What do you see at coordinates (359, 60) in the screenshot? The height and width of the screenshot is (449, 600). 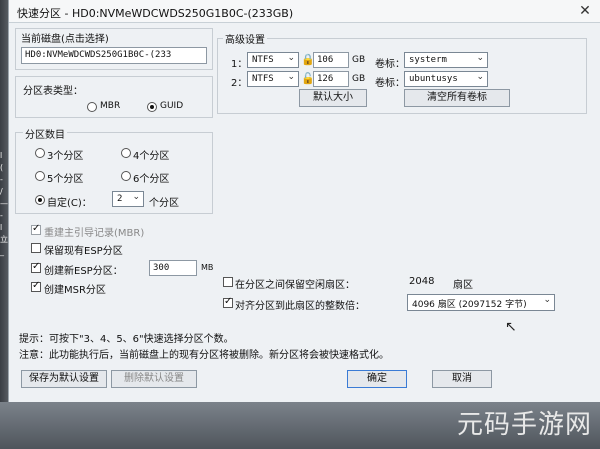 I see `row1-unit: GB` at bounding box center [359, 60].